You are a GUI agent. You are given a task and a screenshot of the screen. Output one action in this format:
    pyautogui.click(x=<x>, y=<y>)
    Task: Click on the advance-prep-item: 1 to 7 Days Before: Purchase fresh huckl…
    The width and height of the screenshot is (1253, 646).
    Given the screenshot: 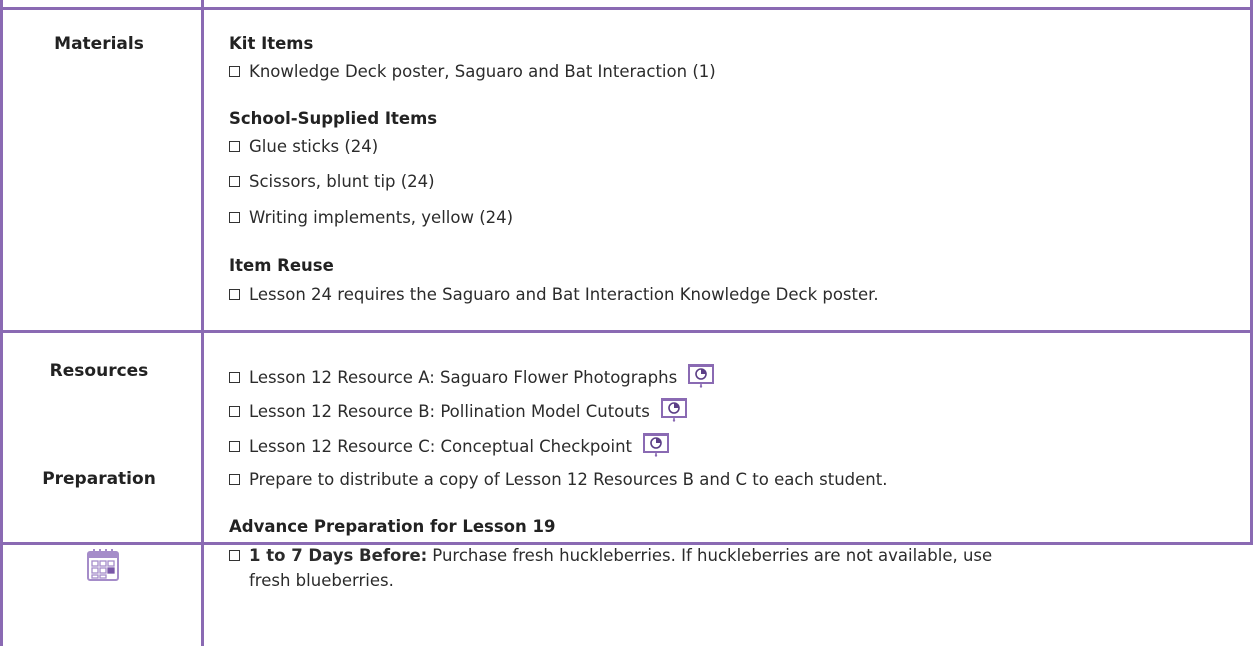 What is the action you would take?
    pyautogui.click(x=610, y=555)
    